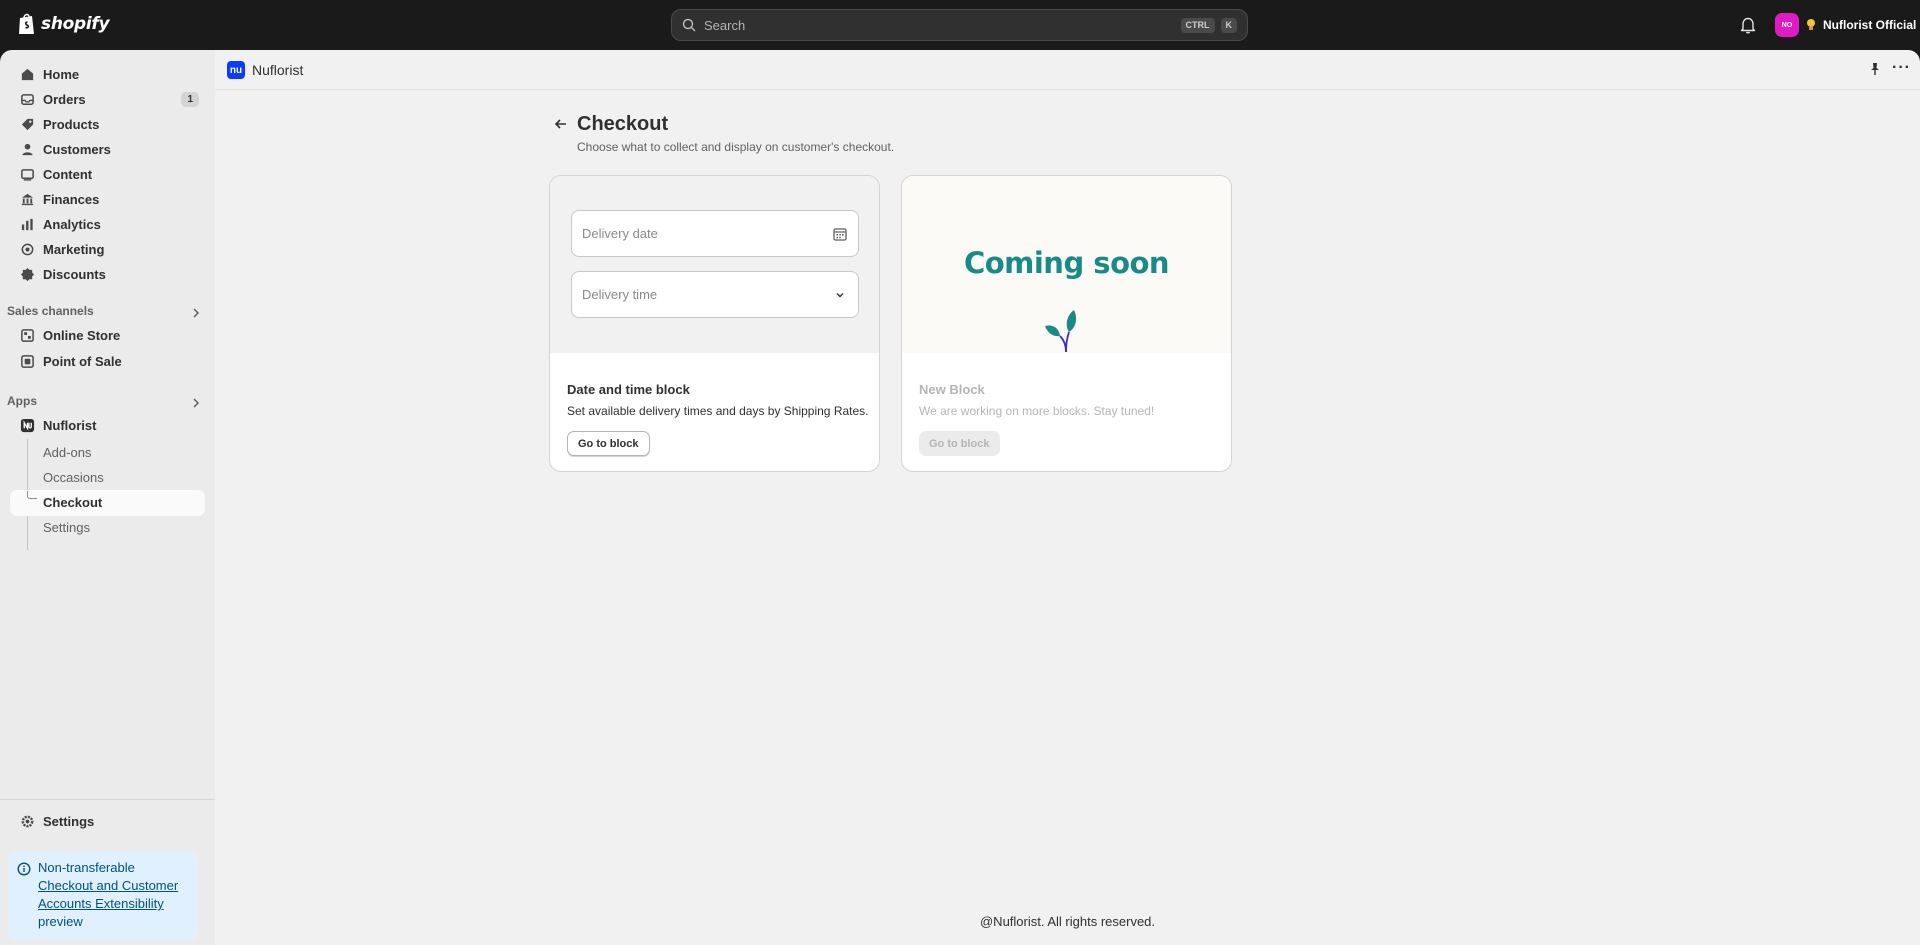 The width and height of the screenshot is (1920, 945). Describe the element at coordinates (1067, 70) in the screenshot. I see `app-header: nu Nuflorist ···` at that location.